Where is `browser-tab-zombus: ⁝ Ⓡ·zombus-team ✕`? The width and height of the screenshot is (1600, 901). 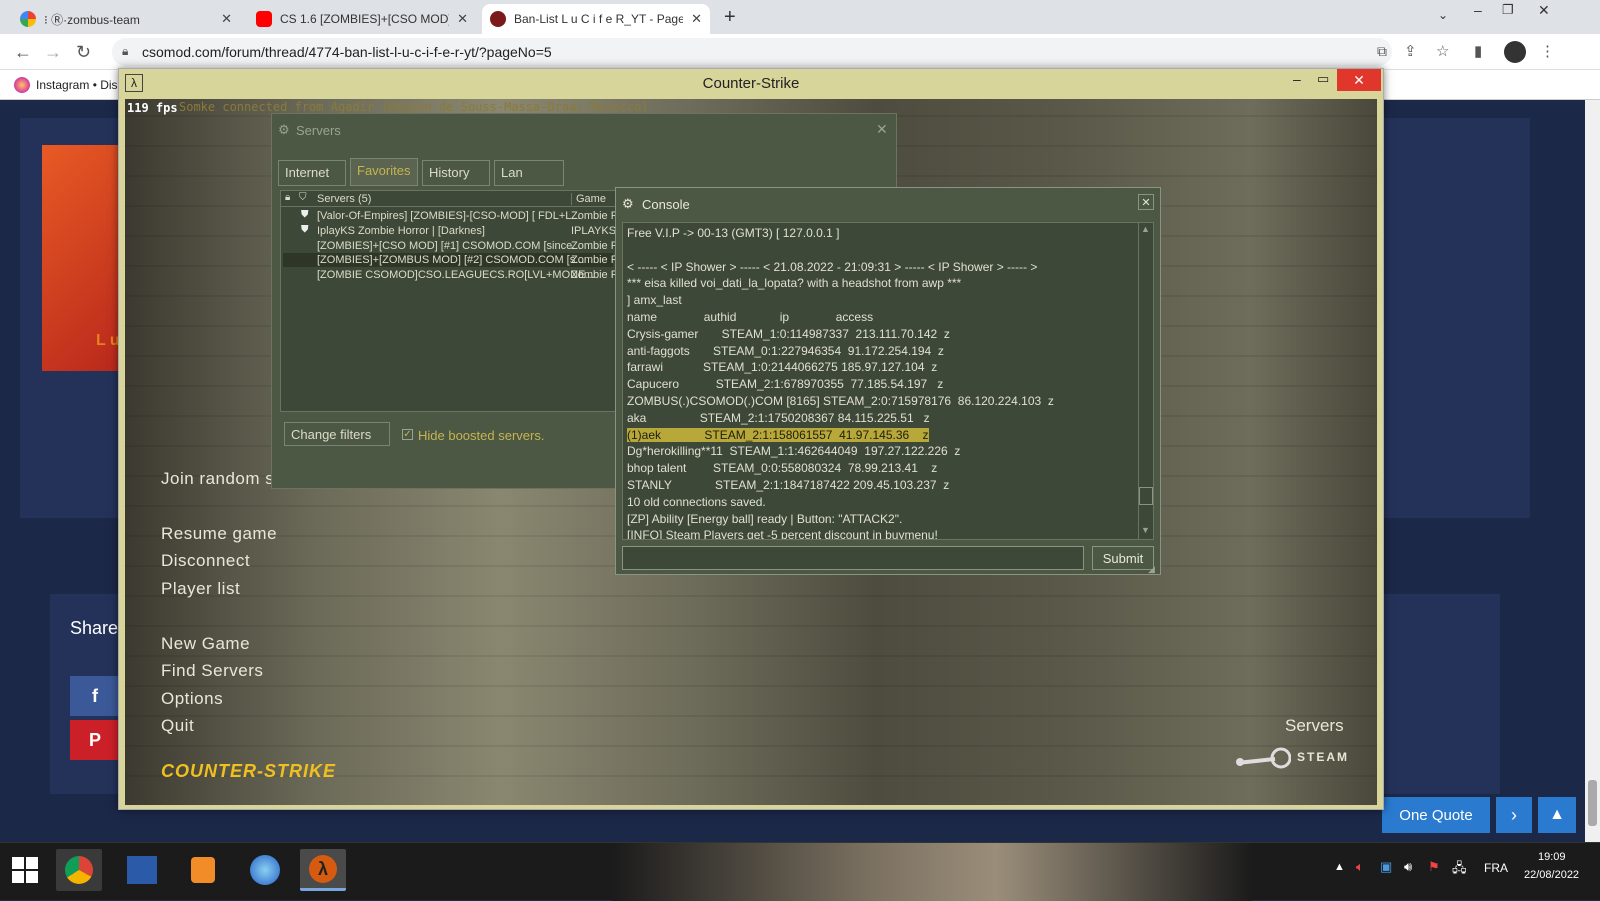
browser-tab-zombus: ⁝ Ⓡ·zombus-team ✕ is located at coordinates (126, 19).